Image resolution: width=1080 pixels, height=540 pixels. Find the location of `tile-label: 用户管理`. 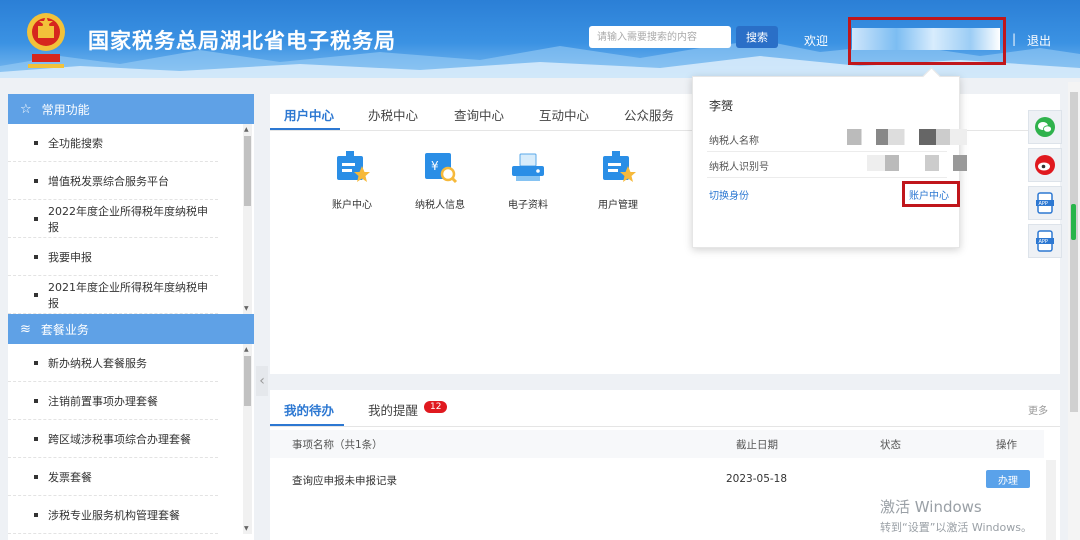

tile-label: 用户管理 is located at coordinates (618, 205).